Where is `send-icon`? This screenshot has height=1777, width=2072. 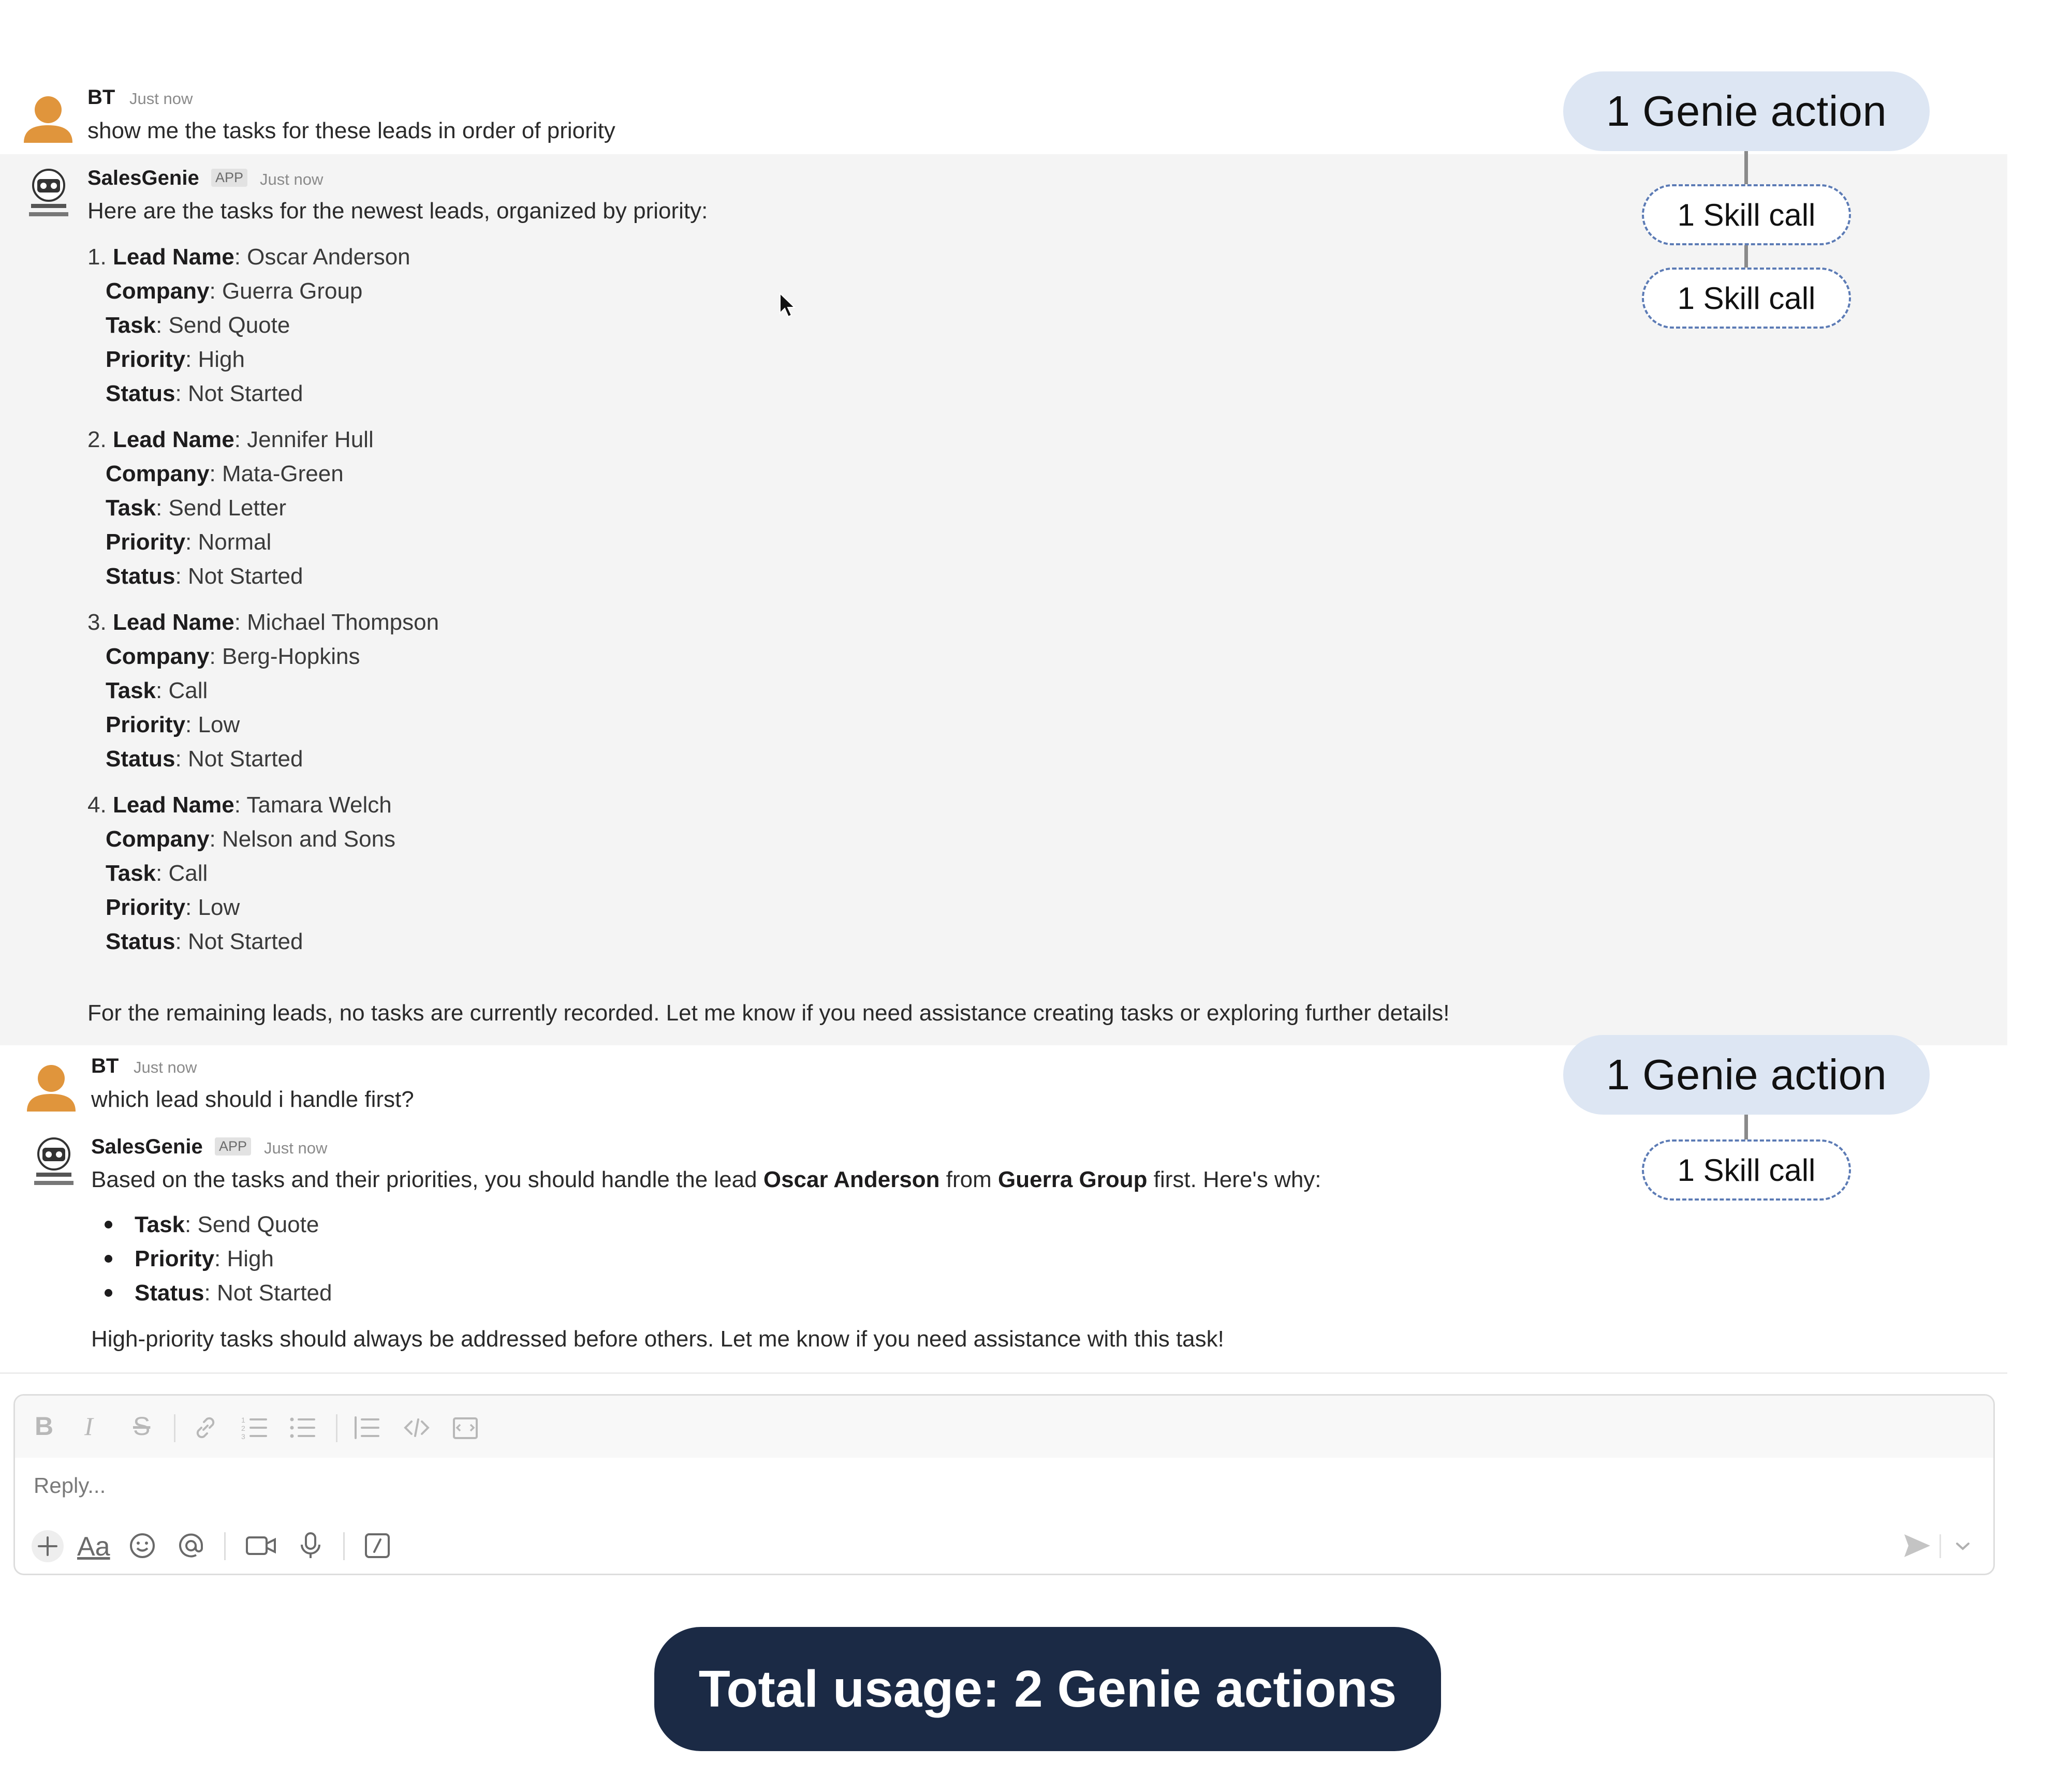
send-icon is located at coordinates (1917, 1545).